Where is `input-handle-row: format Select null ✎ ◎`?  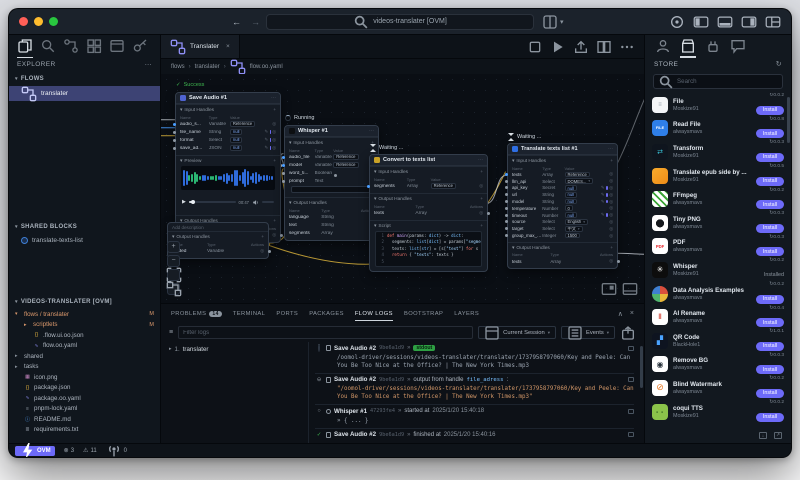
input-handle-row: format Select null ✎ ◎ is located at coordinates (224, 140).